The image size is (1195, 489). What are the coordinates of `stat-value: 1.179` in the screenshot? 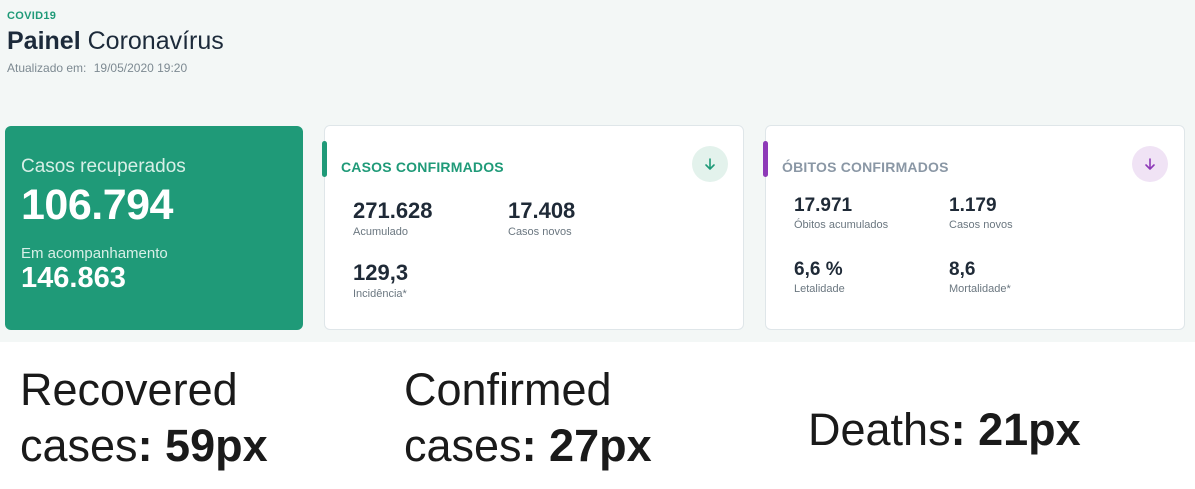 It's located at (973, 205).